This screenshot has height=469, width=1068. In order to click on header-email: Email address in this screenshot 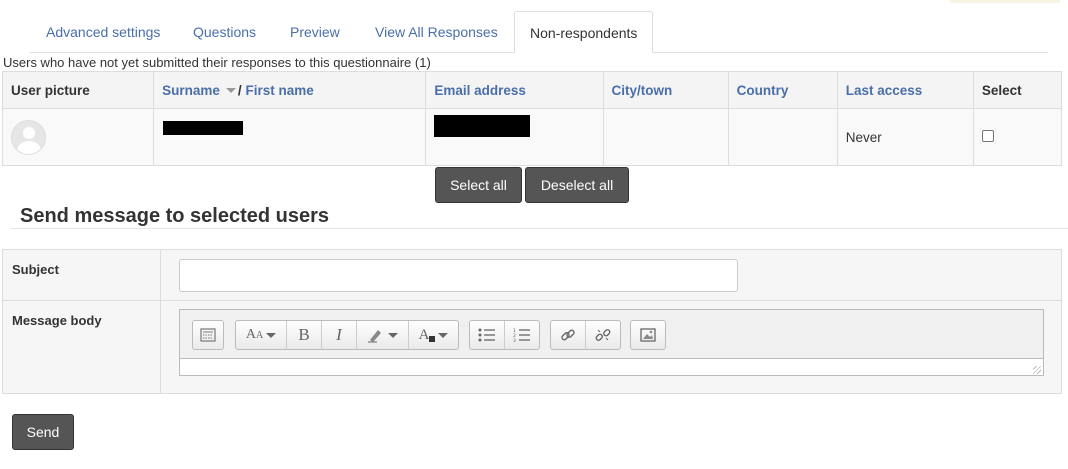, I will do `click(514, 90)`.